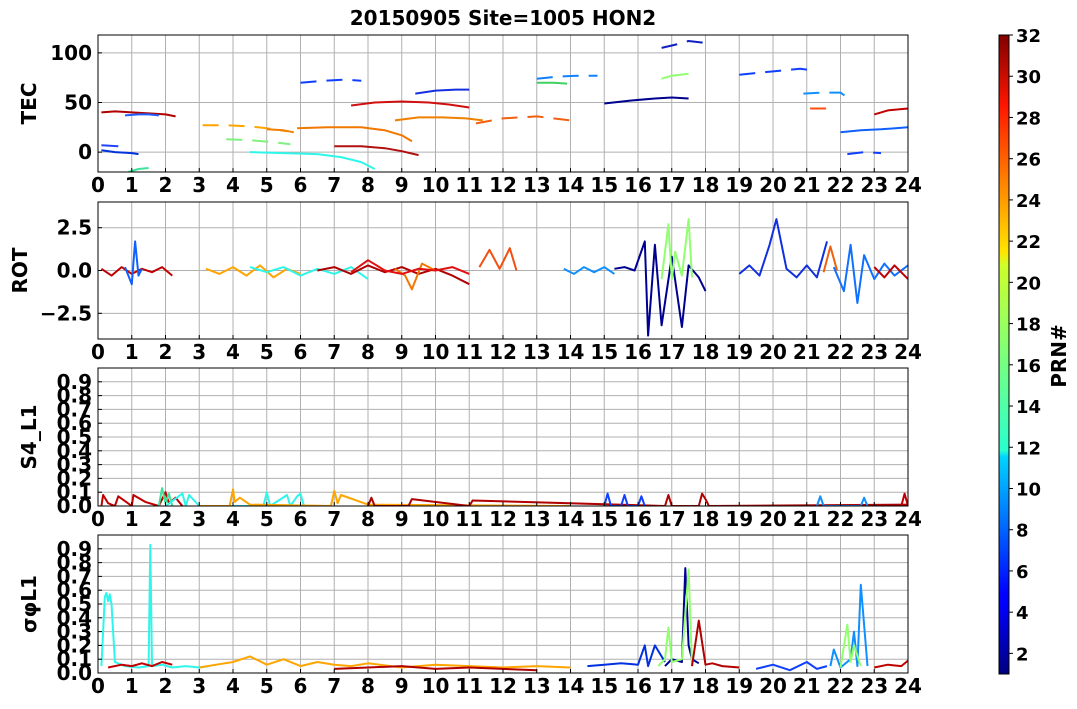 This screenshot has width=1077, height=709. I want to click on y-axis-label: S4_L1, so click(29, 437).